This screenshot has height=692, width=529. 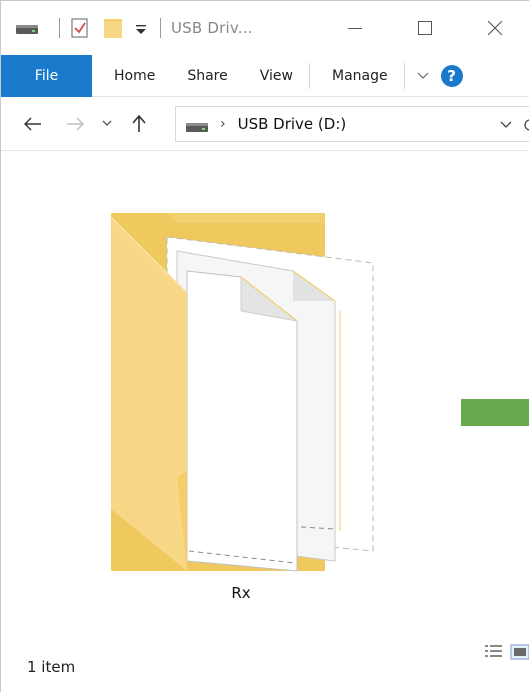 What do you see at coordinates (357, 76) in the screenshot?
I see `tab-manage: Manage` at bounding box center [357, 76].